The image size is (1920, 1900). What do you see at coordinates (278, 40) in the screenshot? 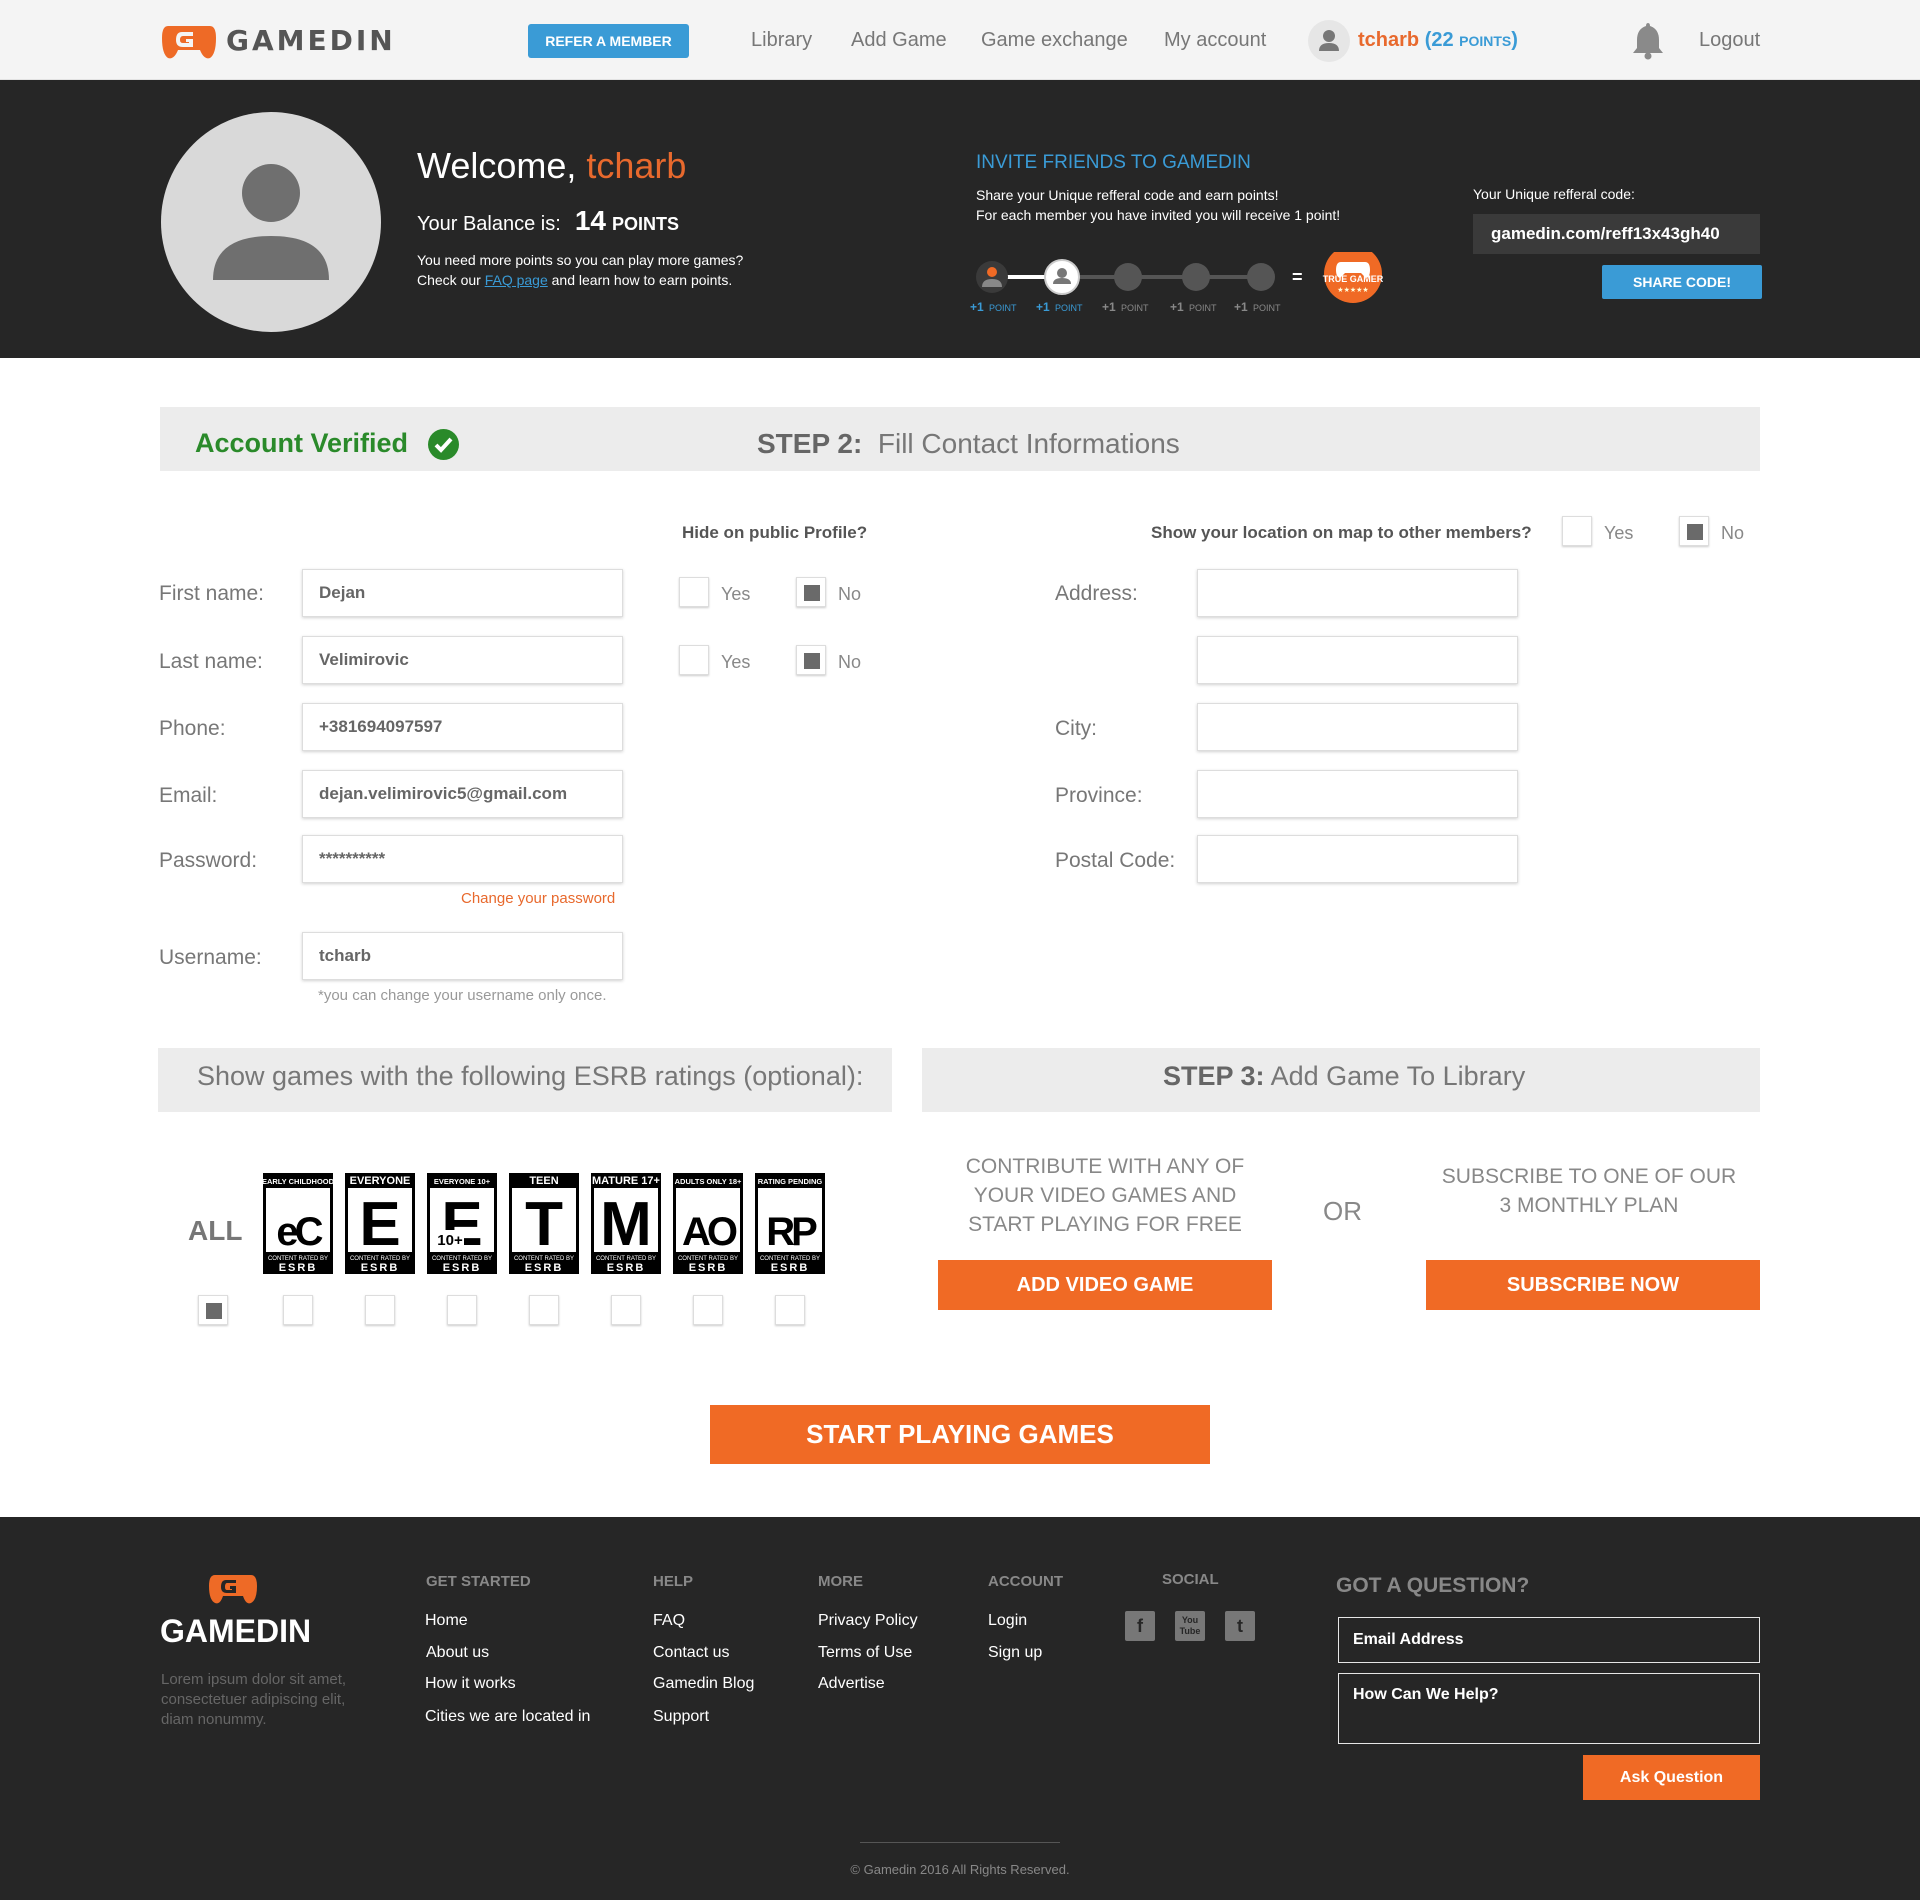
I see `brand-logo: GAMEDIN` at bounding box center [278, 40].